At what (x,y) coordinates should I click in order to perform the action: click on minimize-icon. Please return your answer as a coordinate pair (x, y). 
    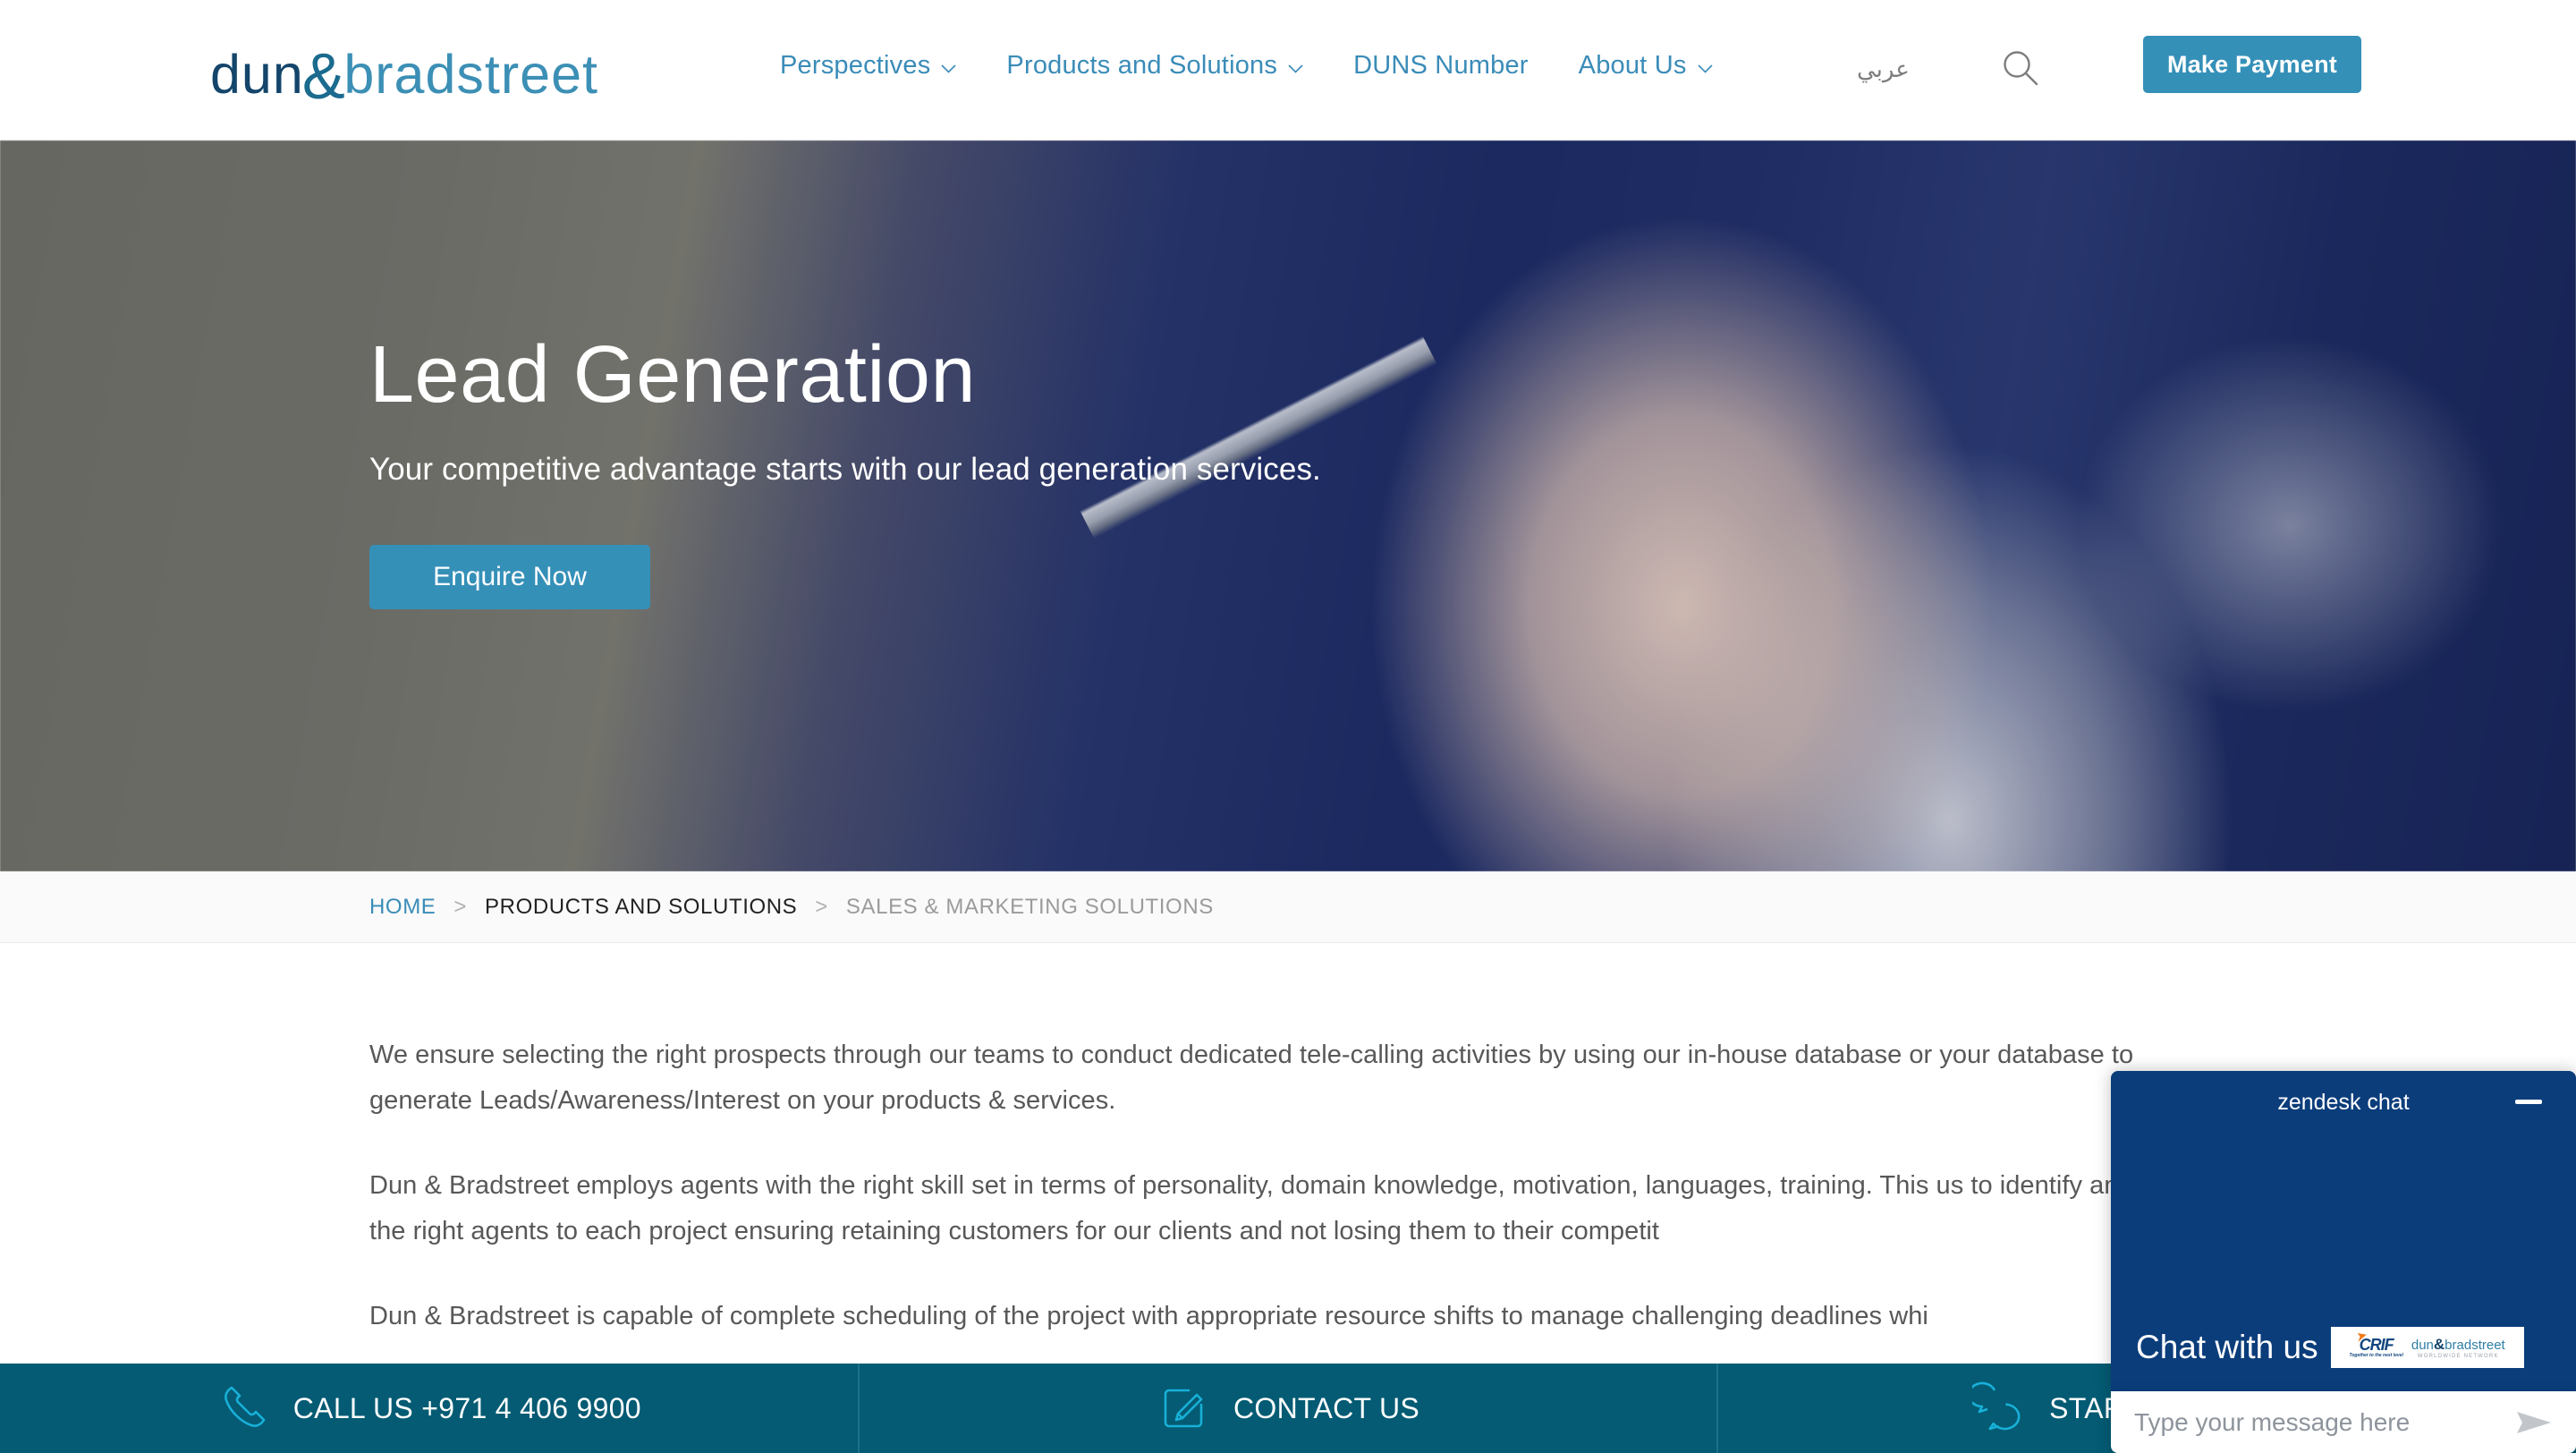
    Looking at the image, I should click on (2528, 1102).